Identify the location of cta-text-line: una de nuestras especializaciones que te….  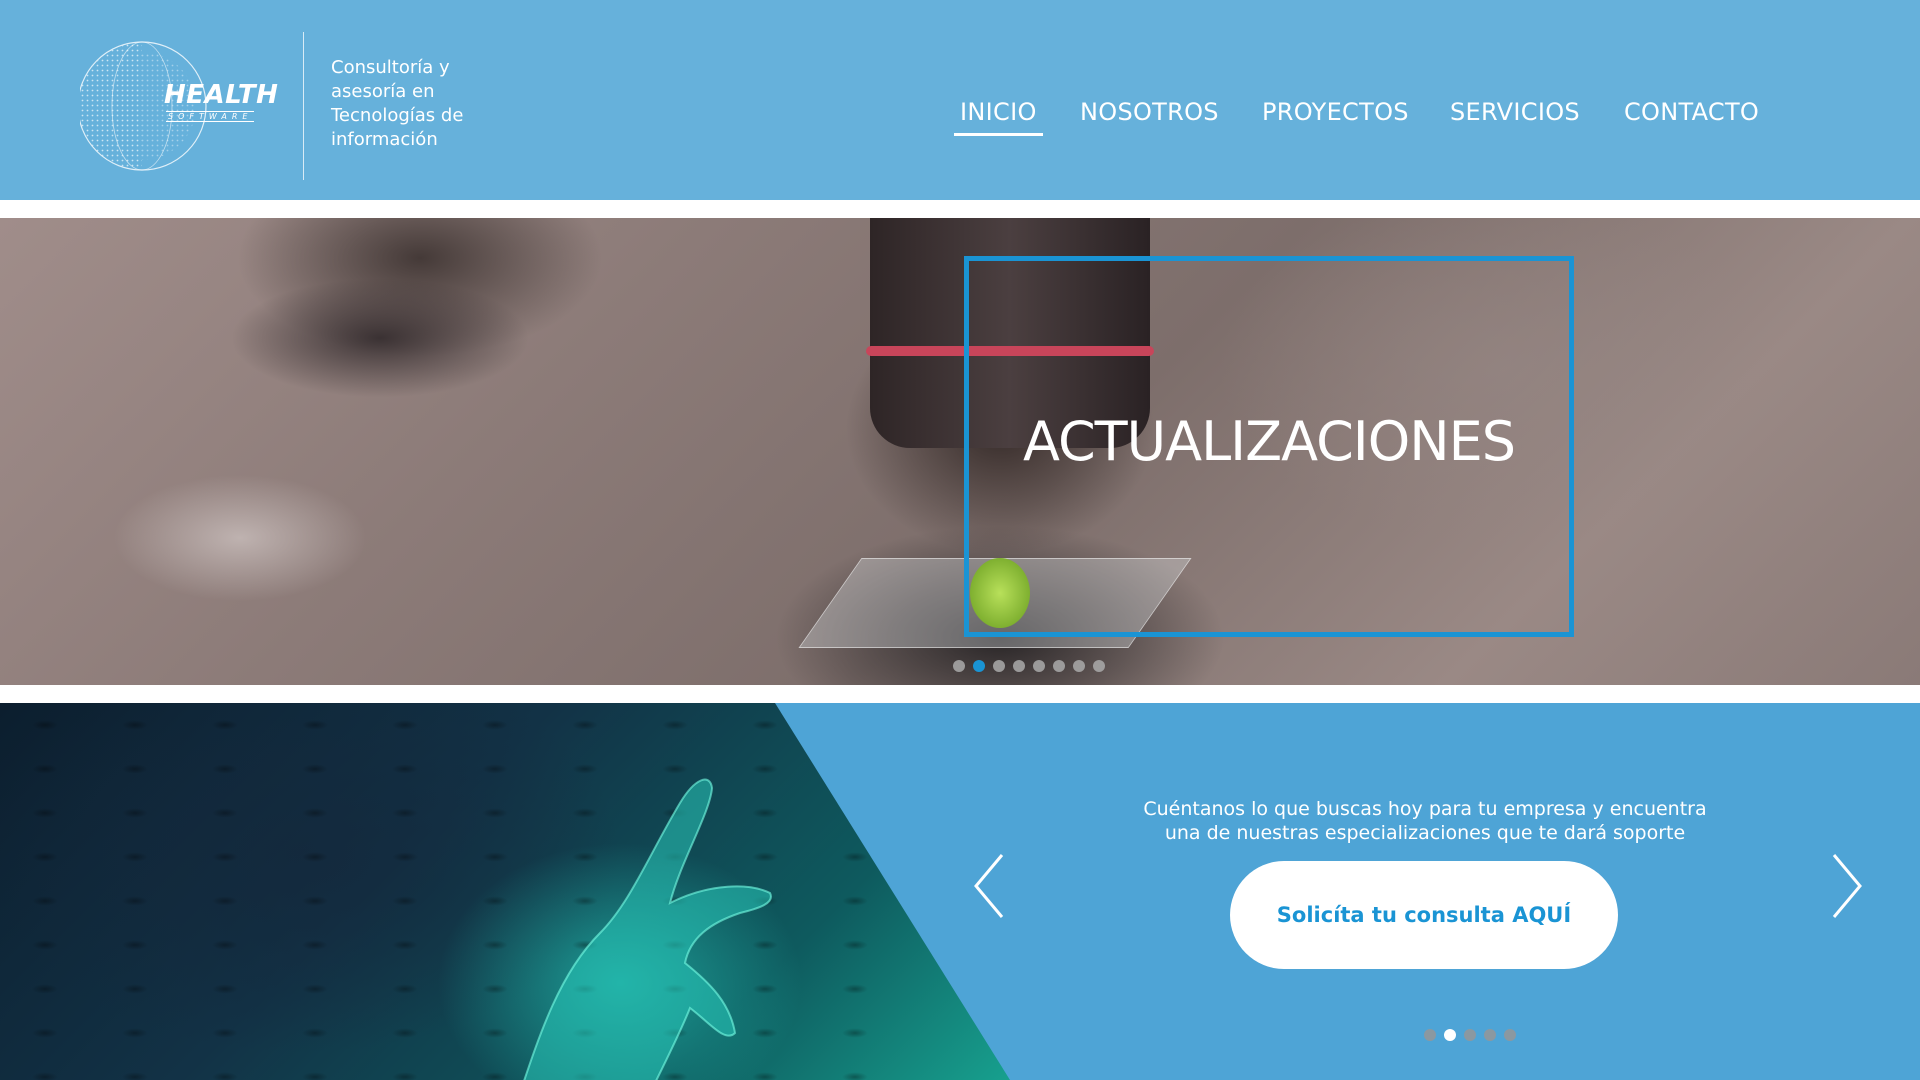
(1425, 833).